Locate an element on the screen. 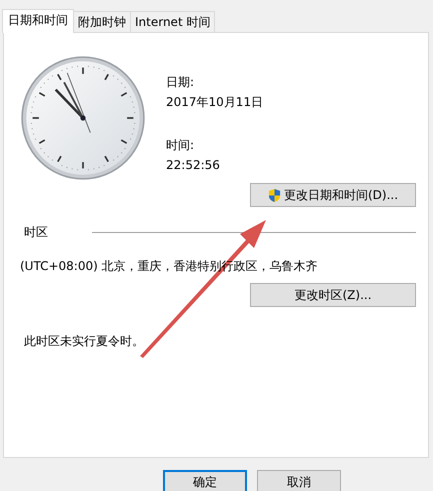 This screenshot has width=433, height=491. date-label: 日期: is located at coordinates (181, 82).